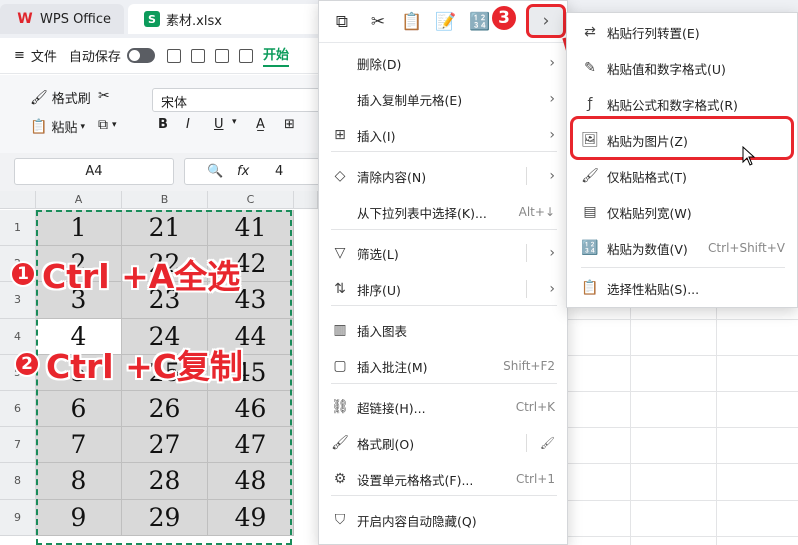 This screenshot has height=545, width=798. Describe the element at coordinates (18, 481) in the screenshot. I see `row-header: 8` at that location.